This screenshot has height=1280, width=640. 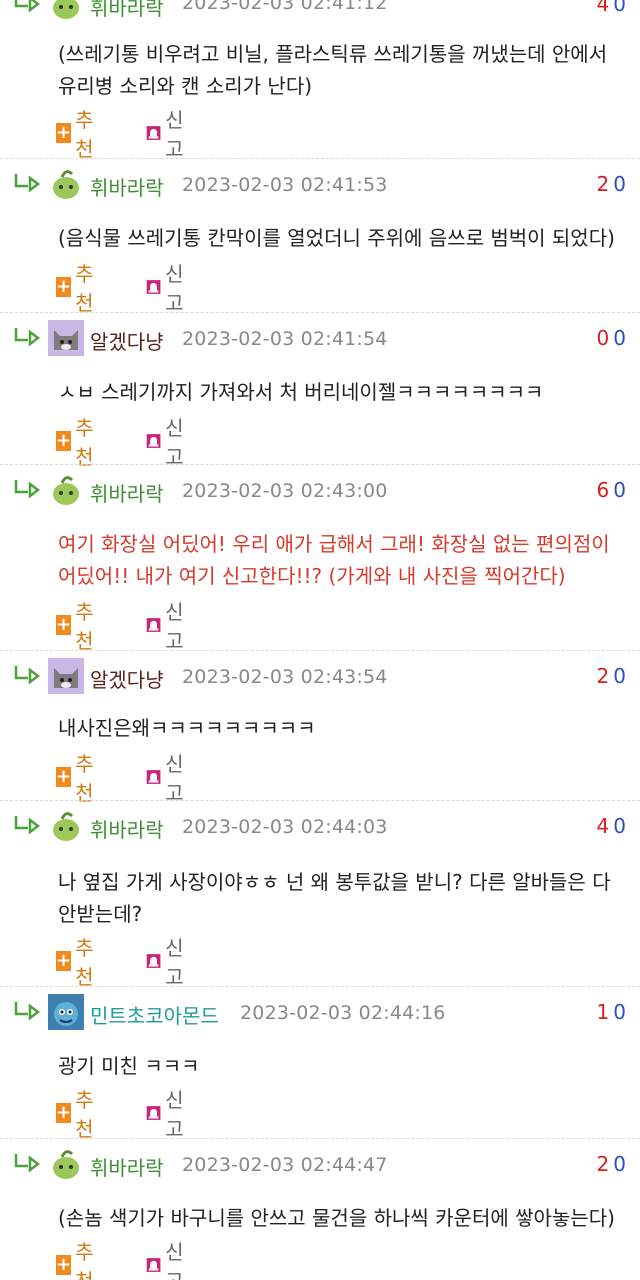 What do you see at coordinates (603, 490) in the screenshot?
I see `upvote-count: 6` at bounding box center [603, 490].